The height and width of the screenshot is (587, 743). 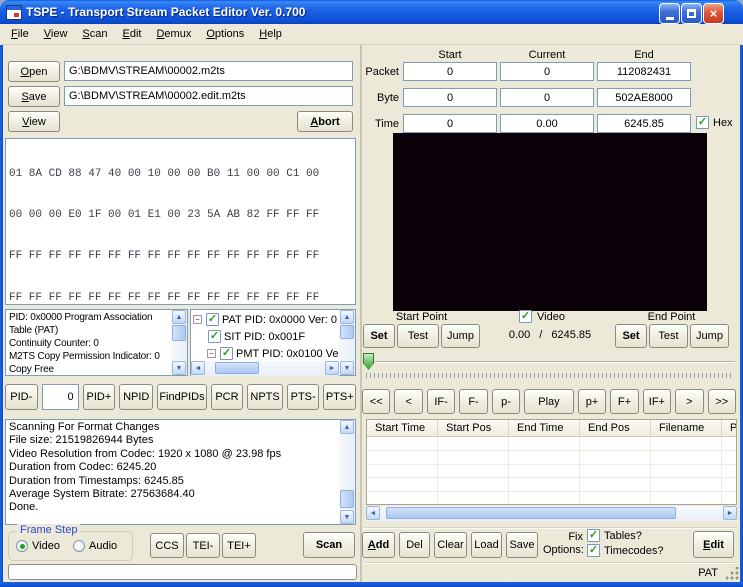 I want to click on table-header: Start Pos, so click(x=473, y=428).